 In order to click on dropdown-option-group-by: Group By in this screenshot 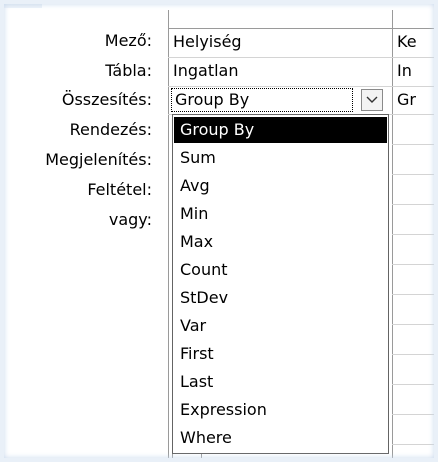, I will do `click(280, 130)`.